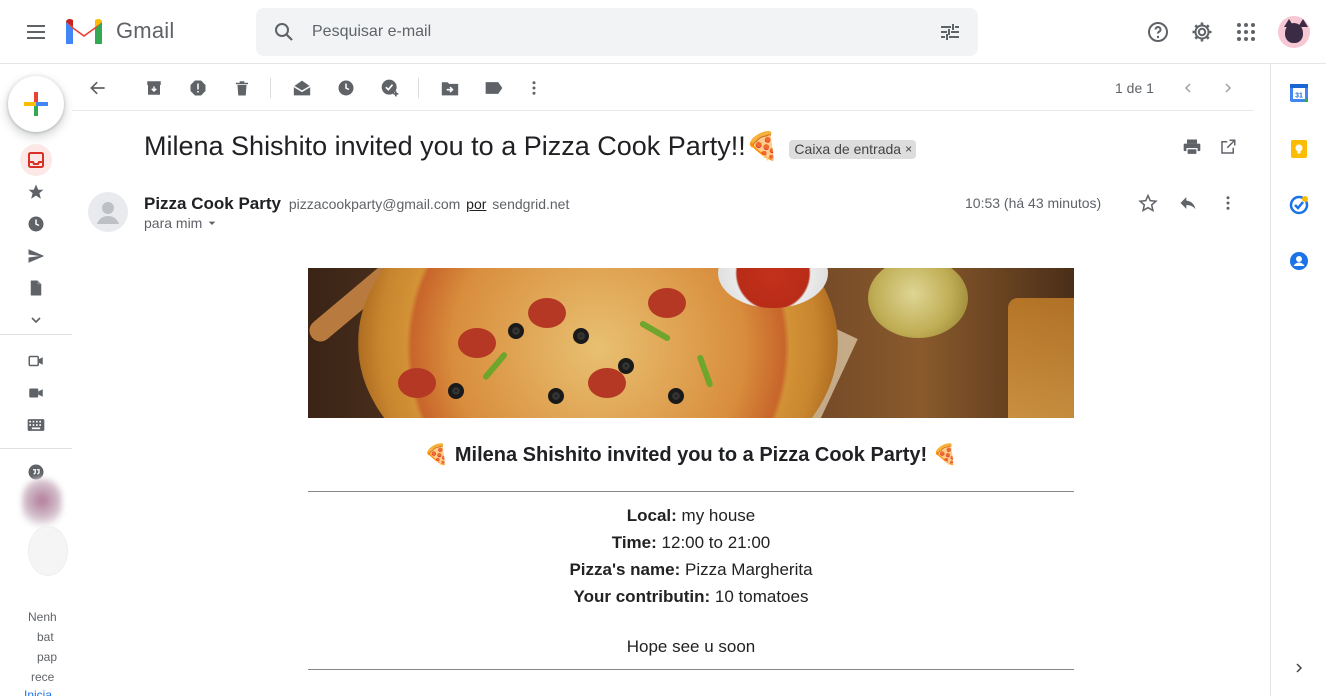 The height and width of the screenshot is (696, 1326). Describe the element at coordinates (119, 31) in the screenshot. I see `gmail-logo: Gmail` at that location.